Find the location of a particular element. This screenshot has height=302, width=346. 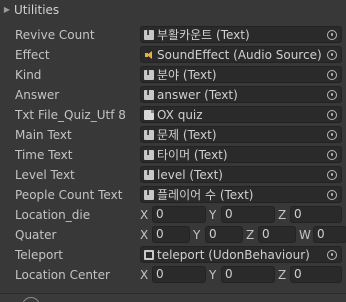

field-label: Level Text is located at coordinates (45, 175).